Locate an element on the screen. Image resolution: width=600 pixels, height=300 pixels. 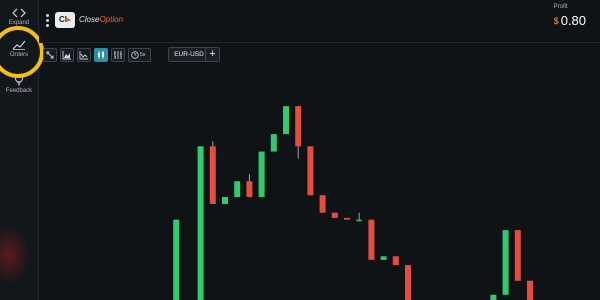
add-pair-button: + is located at coordinates (212, 54).